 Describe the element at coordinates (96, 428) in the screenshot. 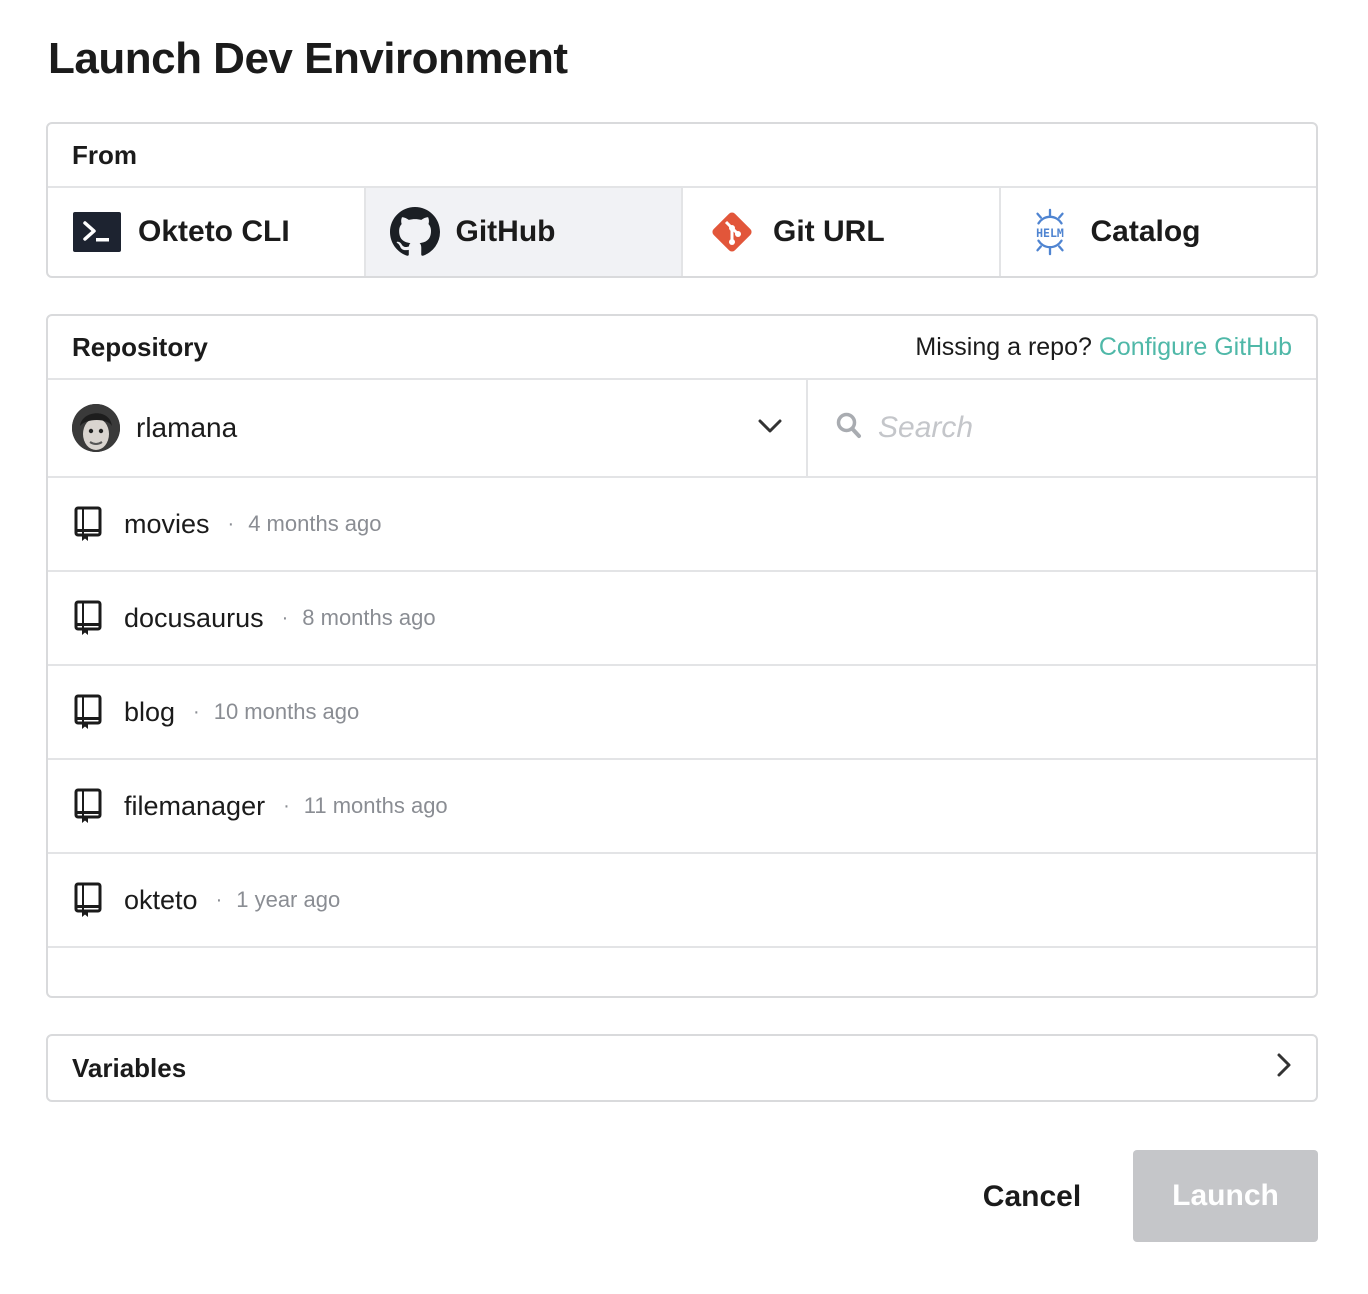

I see `avatar` at that location.